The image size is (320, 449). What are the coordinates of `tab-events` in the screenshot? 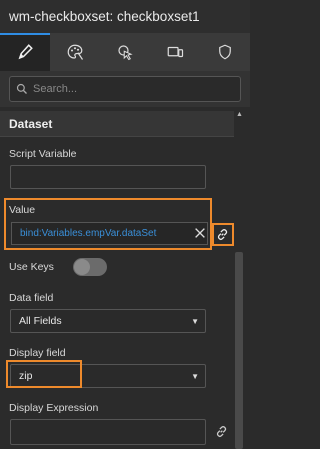 It's located at (125, 52).